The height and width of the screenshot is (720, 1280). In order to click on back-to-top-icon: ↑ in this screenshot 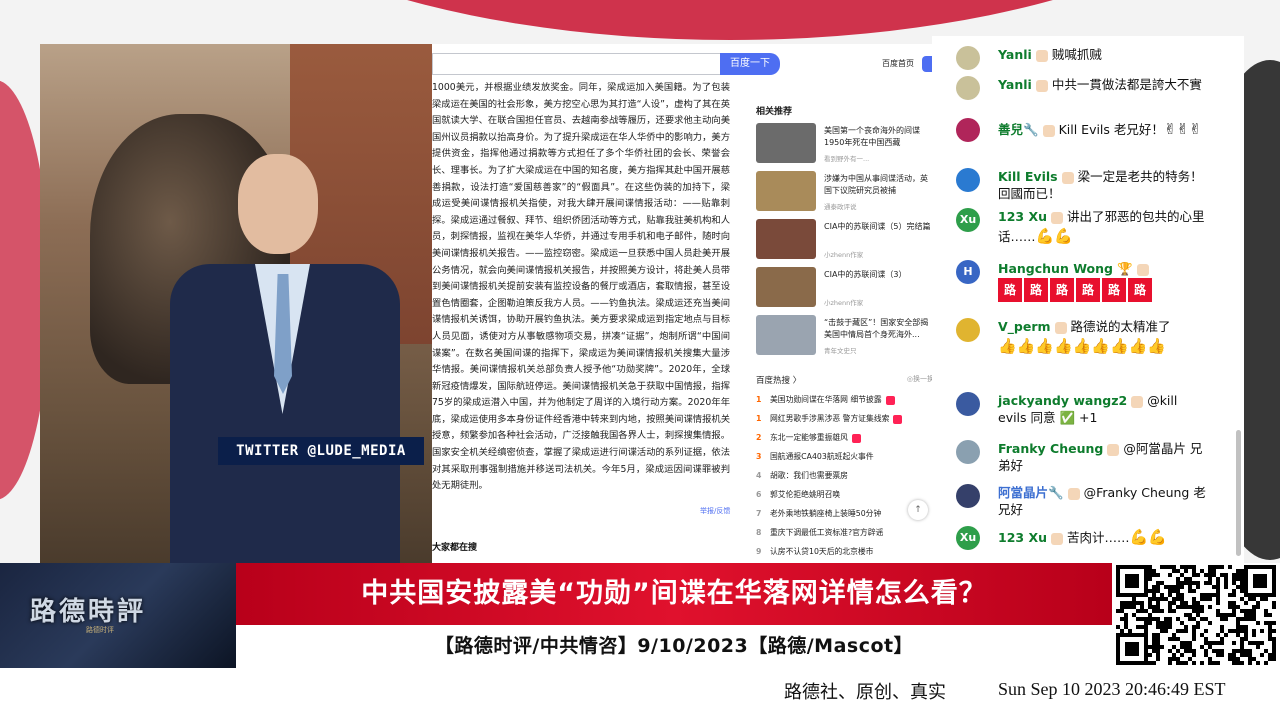, I will do `click(918, 510)`.